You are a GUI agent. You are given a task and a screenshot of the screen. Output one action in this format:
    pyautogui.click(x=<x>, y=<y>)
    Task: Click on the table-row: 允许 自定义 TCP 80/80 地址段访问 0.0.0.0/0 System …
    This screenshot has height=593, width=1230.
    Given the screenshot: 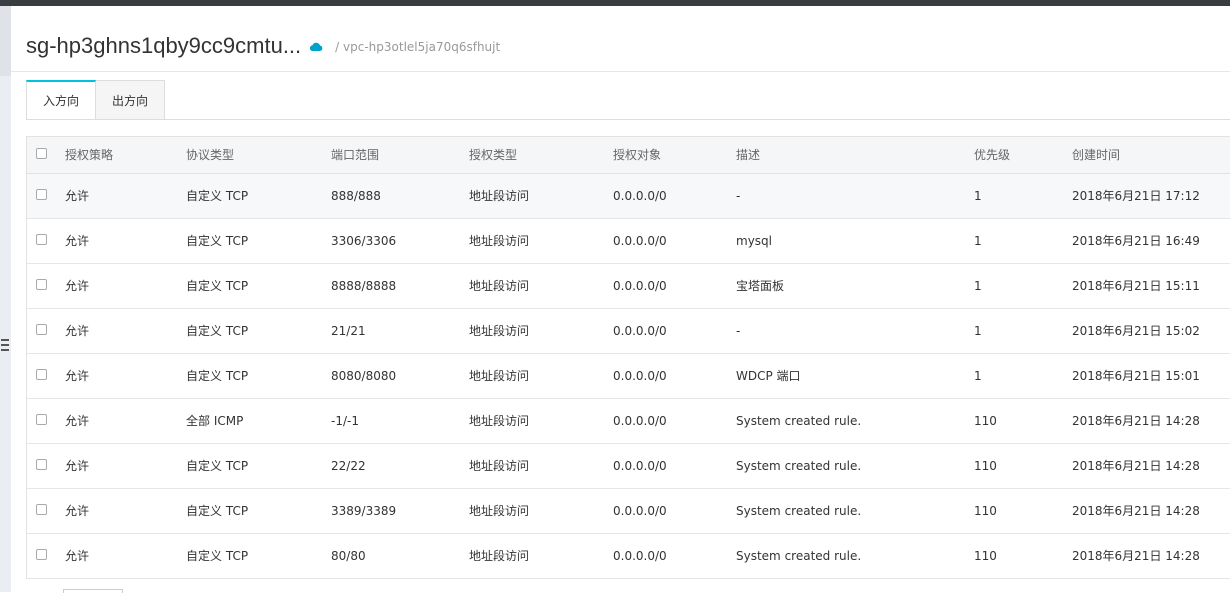 What is the action you would take?
    pyautogui.click(x=628, y=556)
    